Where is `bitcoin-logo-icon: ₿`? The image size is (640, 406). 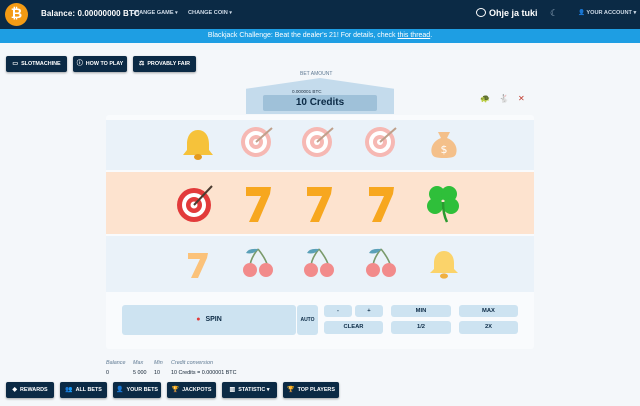
bitcoin-logo-icon: ₿ is located at coordinates (16, 14).